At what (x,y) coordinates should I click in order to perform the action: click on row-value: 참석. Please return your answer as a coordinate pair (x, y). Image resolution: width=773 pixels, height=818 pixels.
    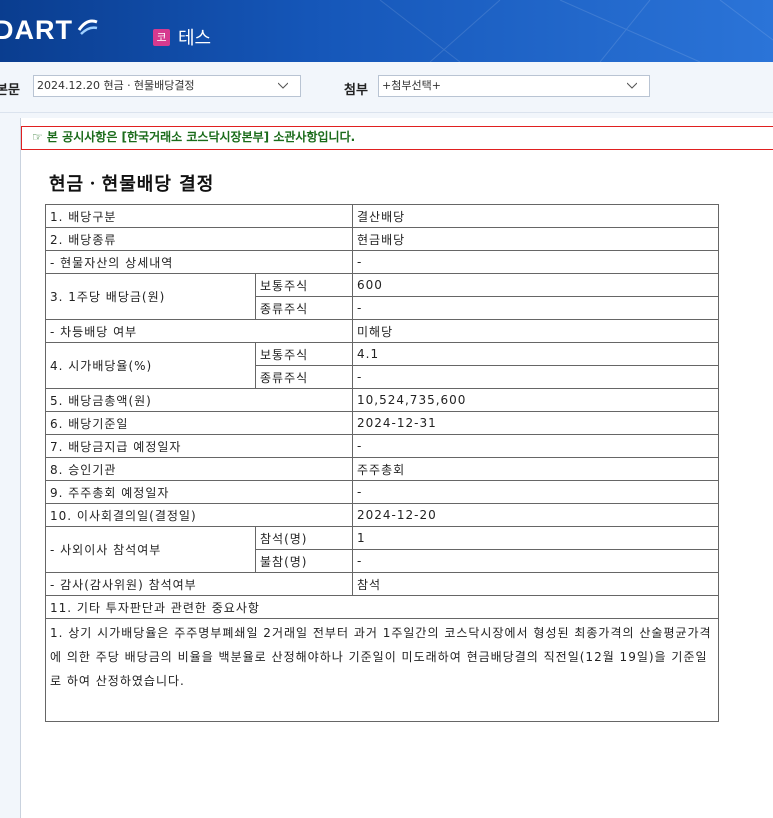
    Looking at the image, I should click on (535, 584).